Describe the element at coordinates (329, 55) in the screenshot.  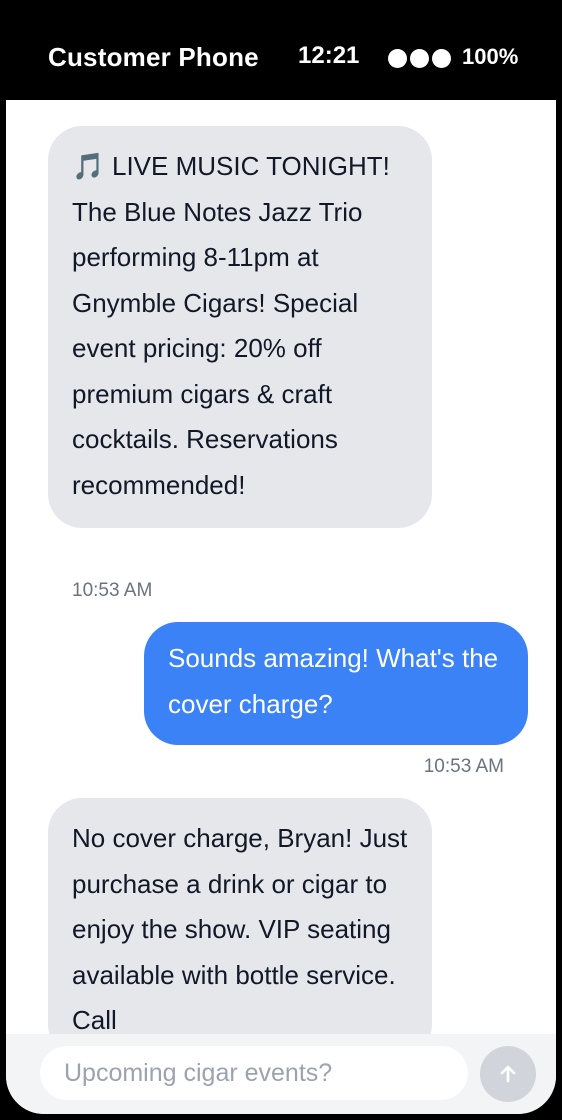
I see `status-time: 12:21` at that location.